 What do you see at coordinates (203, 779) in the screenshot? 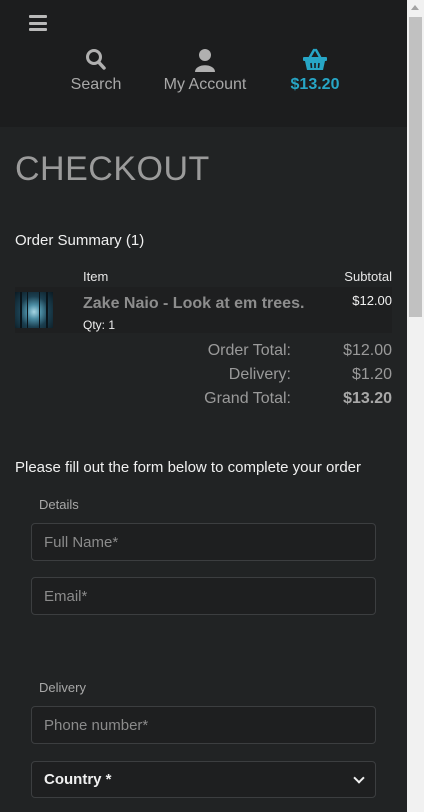
I see `country-select: Country *` at bounding box center [203, 779].